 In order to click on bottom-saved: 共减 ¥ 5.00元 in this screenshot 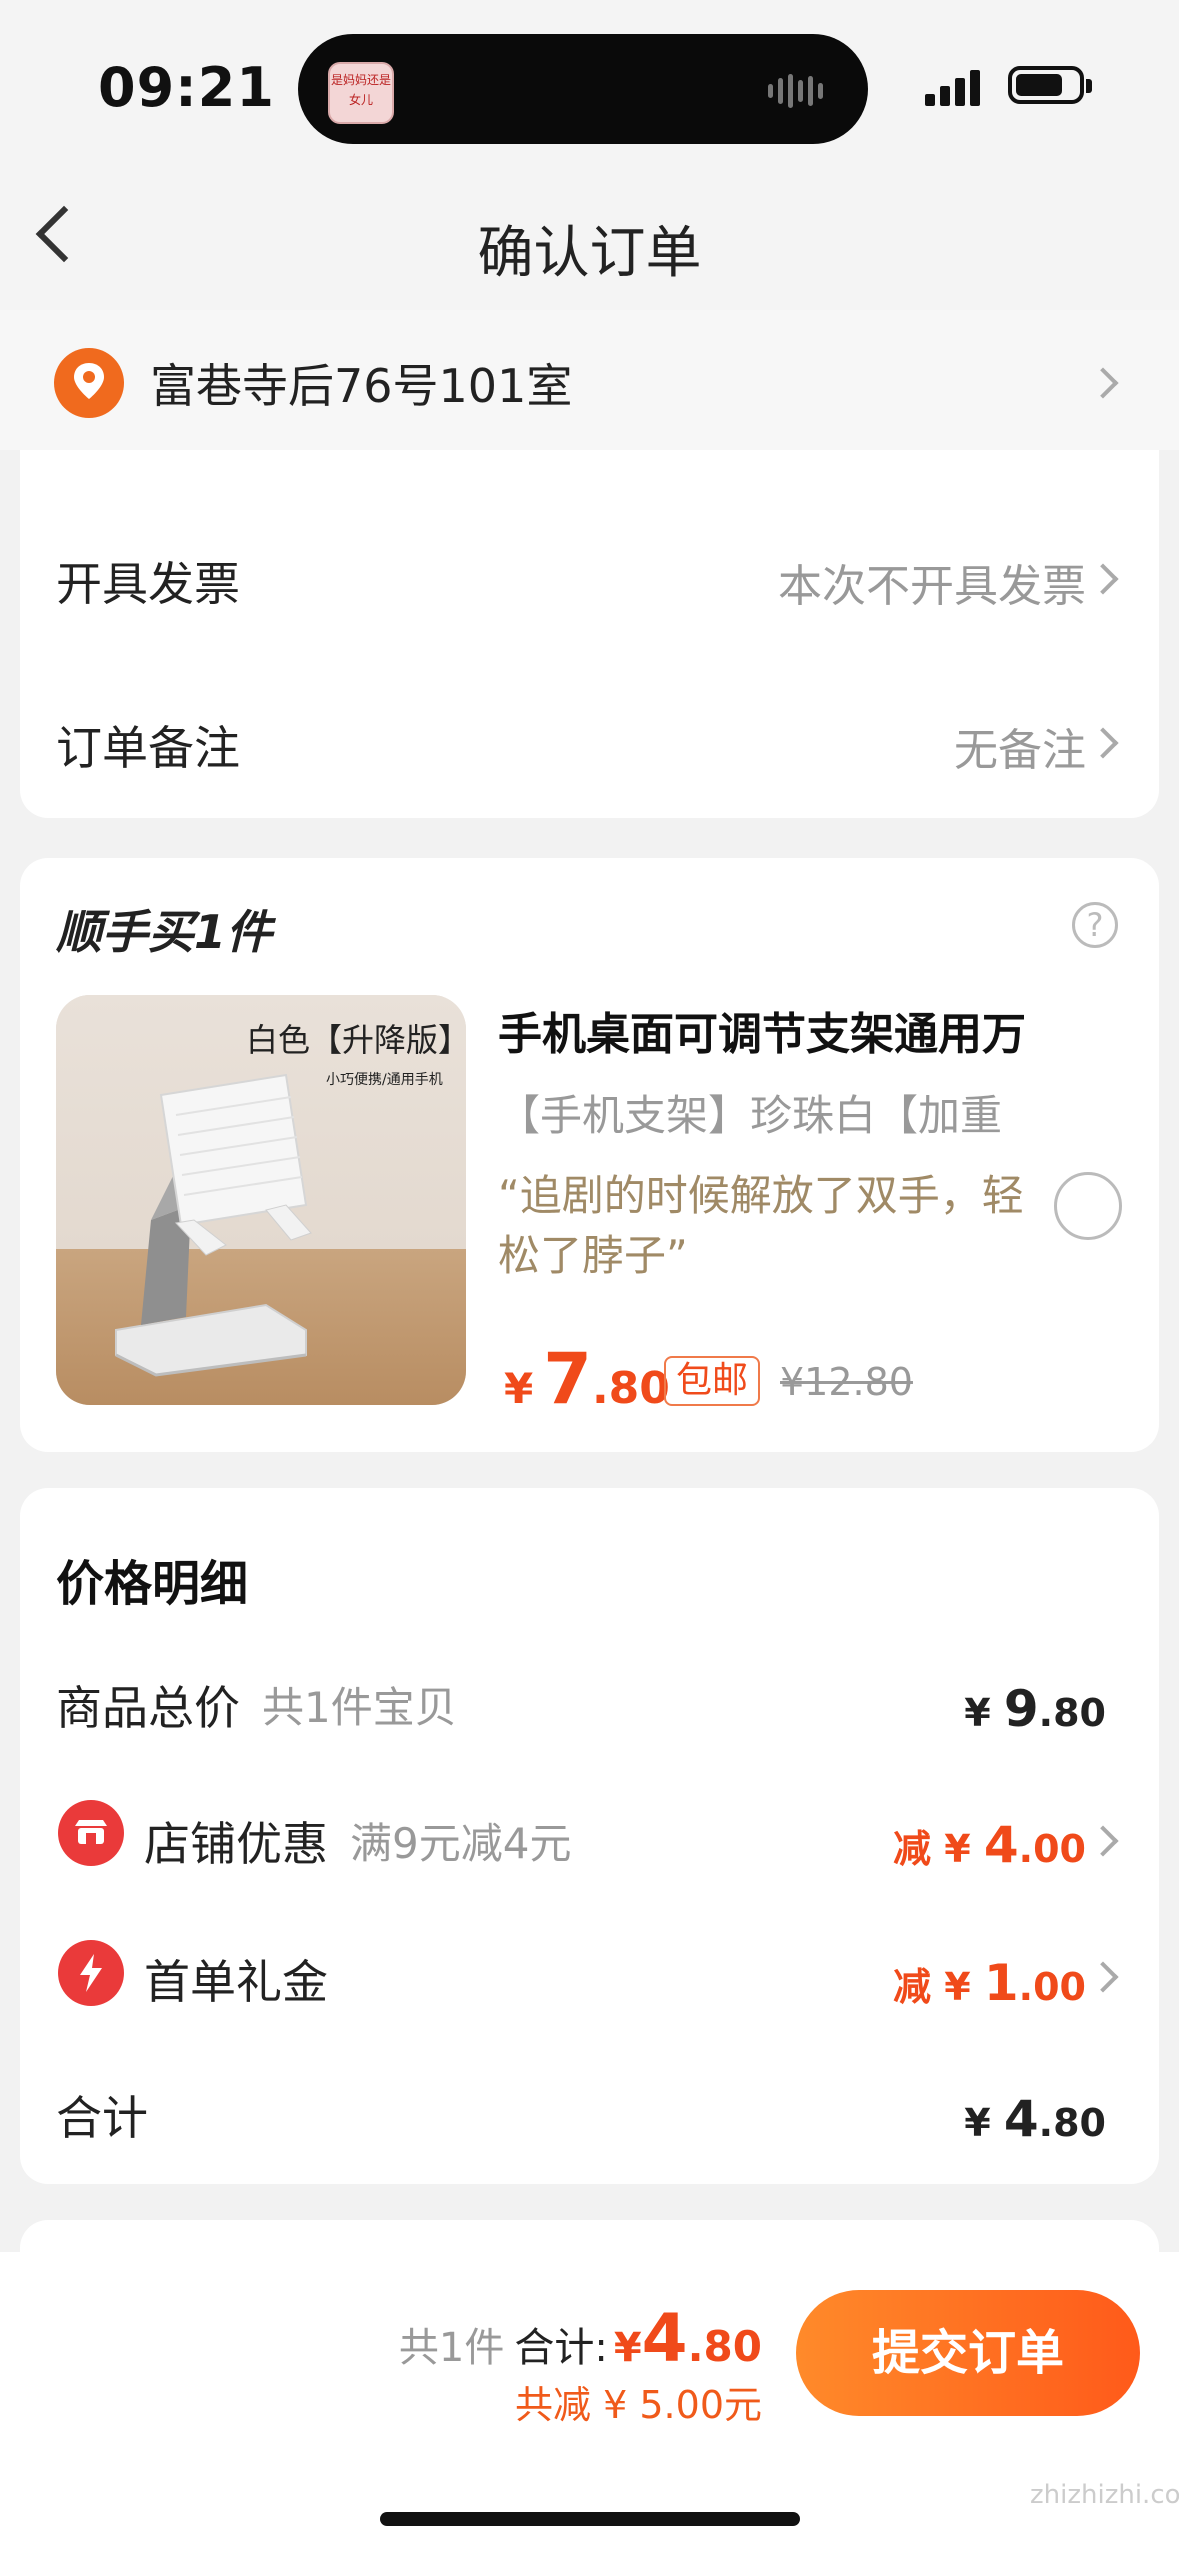, I will do `click(638, 2405)`.